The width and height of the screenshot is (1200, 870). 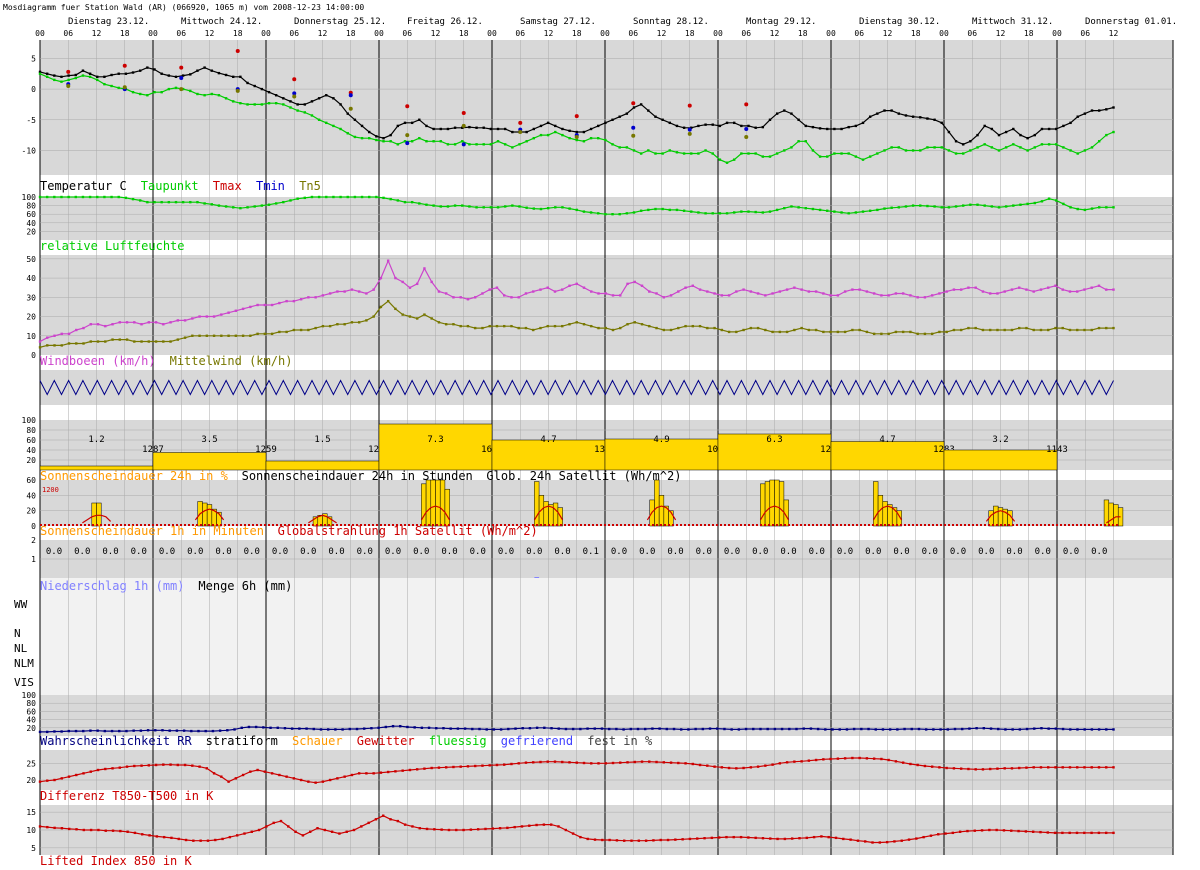 What do you see at coordinates (537, 577) in the screenshot?
I see `precip-hourly-bar` at bounding box center [537, 577].